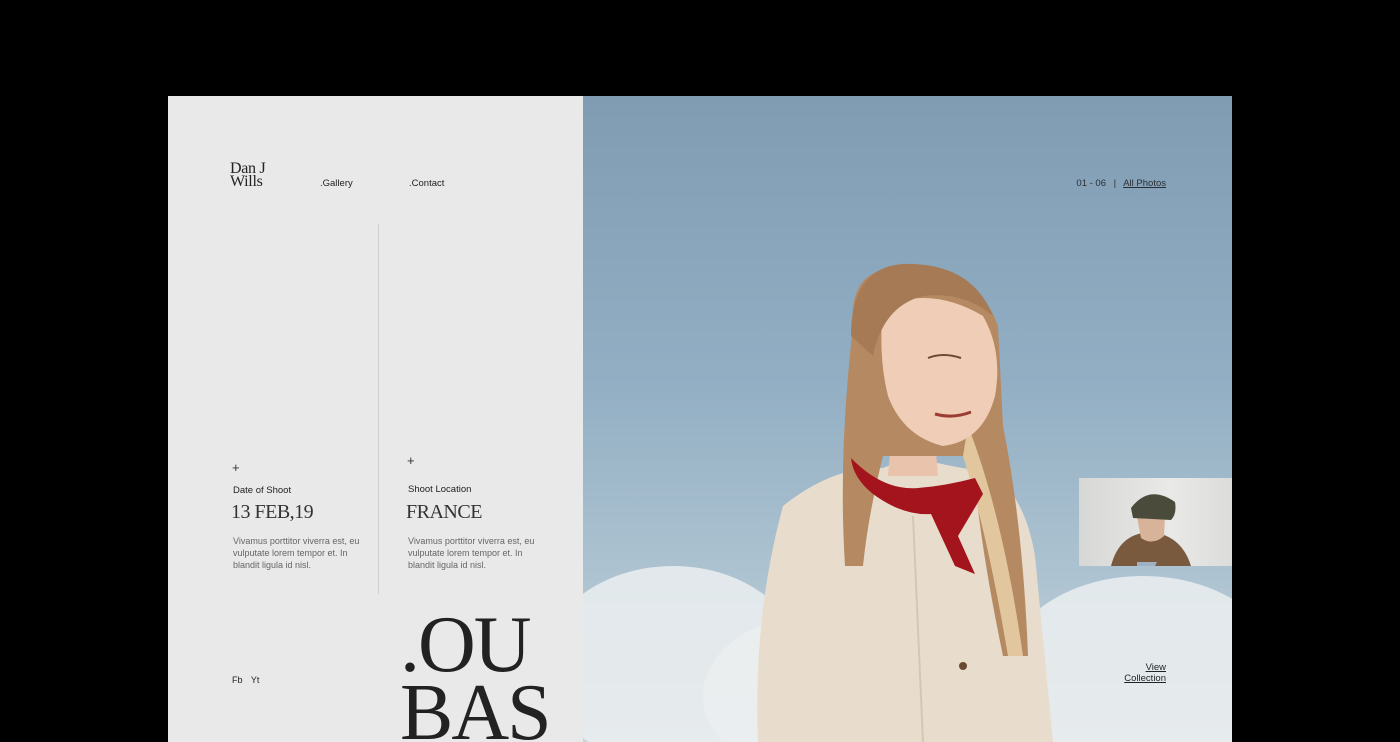  I want to click on collection-title: .OU BAS, so click(476, 673).